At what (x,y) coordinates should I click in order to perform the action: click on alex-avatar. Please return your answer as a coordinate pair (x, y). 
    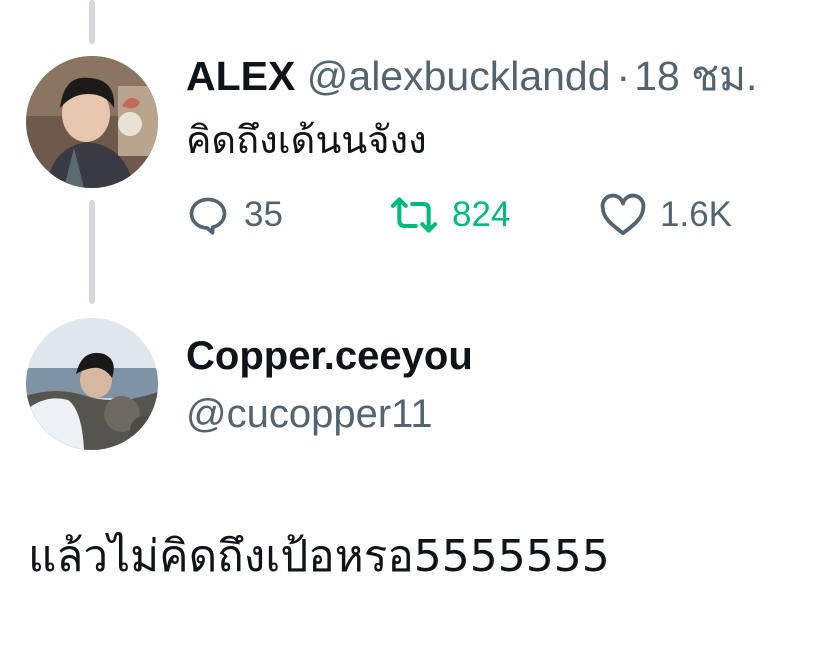
    Looking at the image, I should click on (92, 122).